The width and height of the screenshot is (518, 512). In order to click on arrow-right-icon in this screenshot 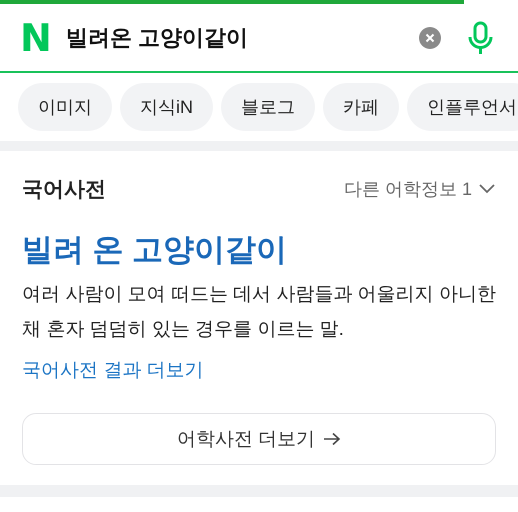, I will do `click(332, 439)`.